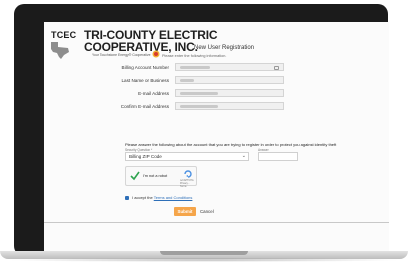 The width and height of the screenshot is (408, 265). I want to click on touchstone-logo-icon, so click(156, 54).